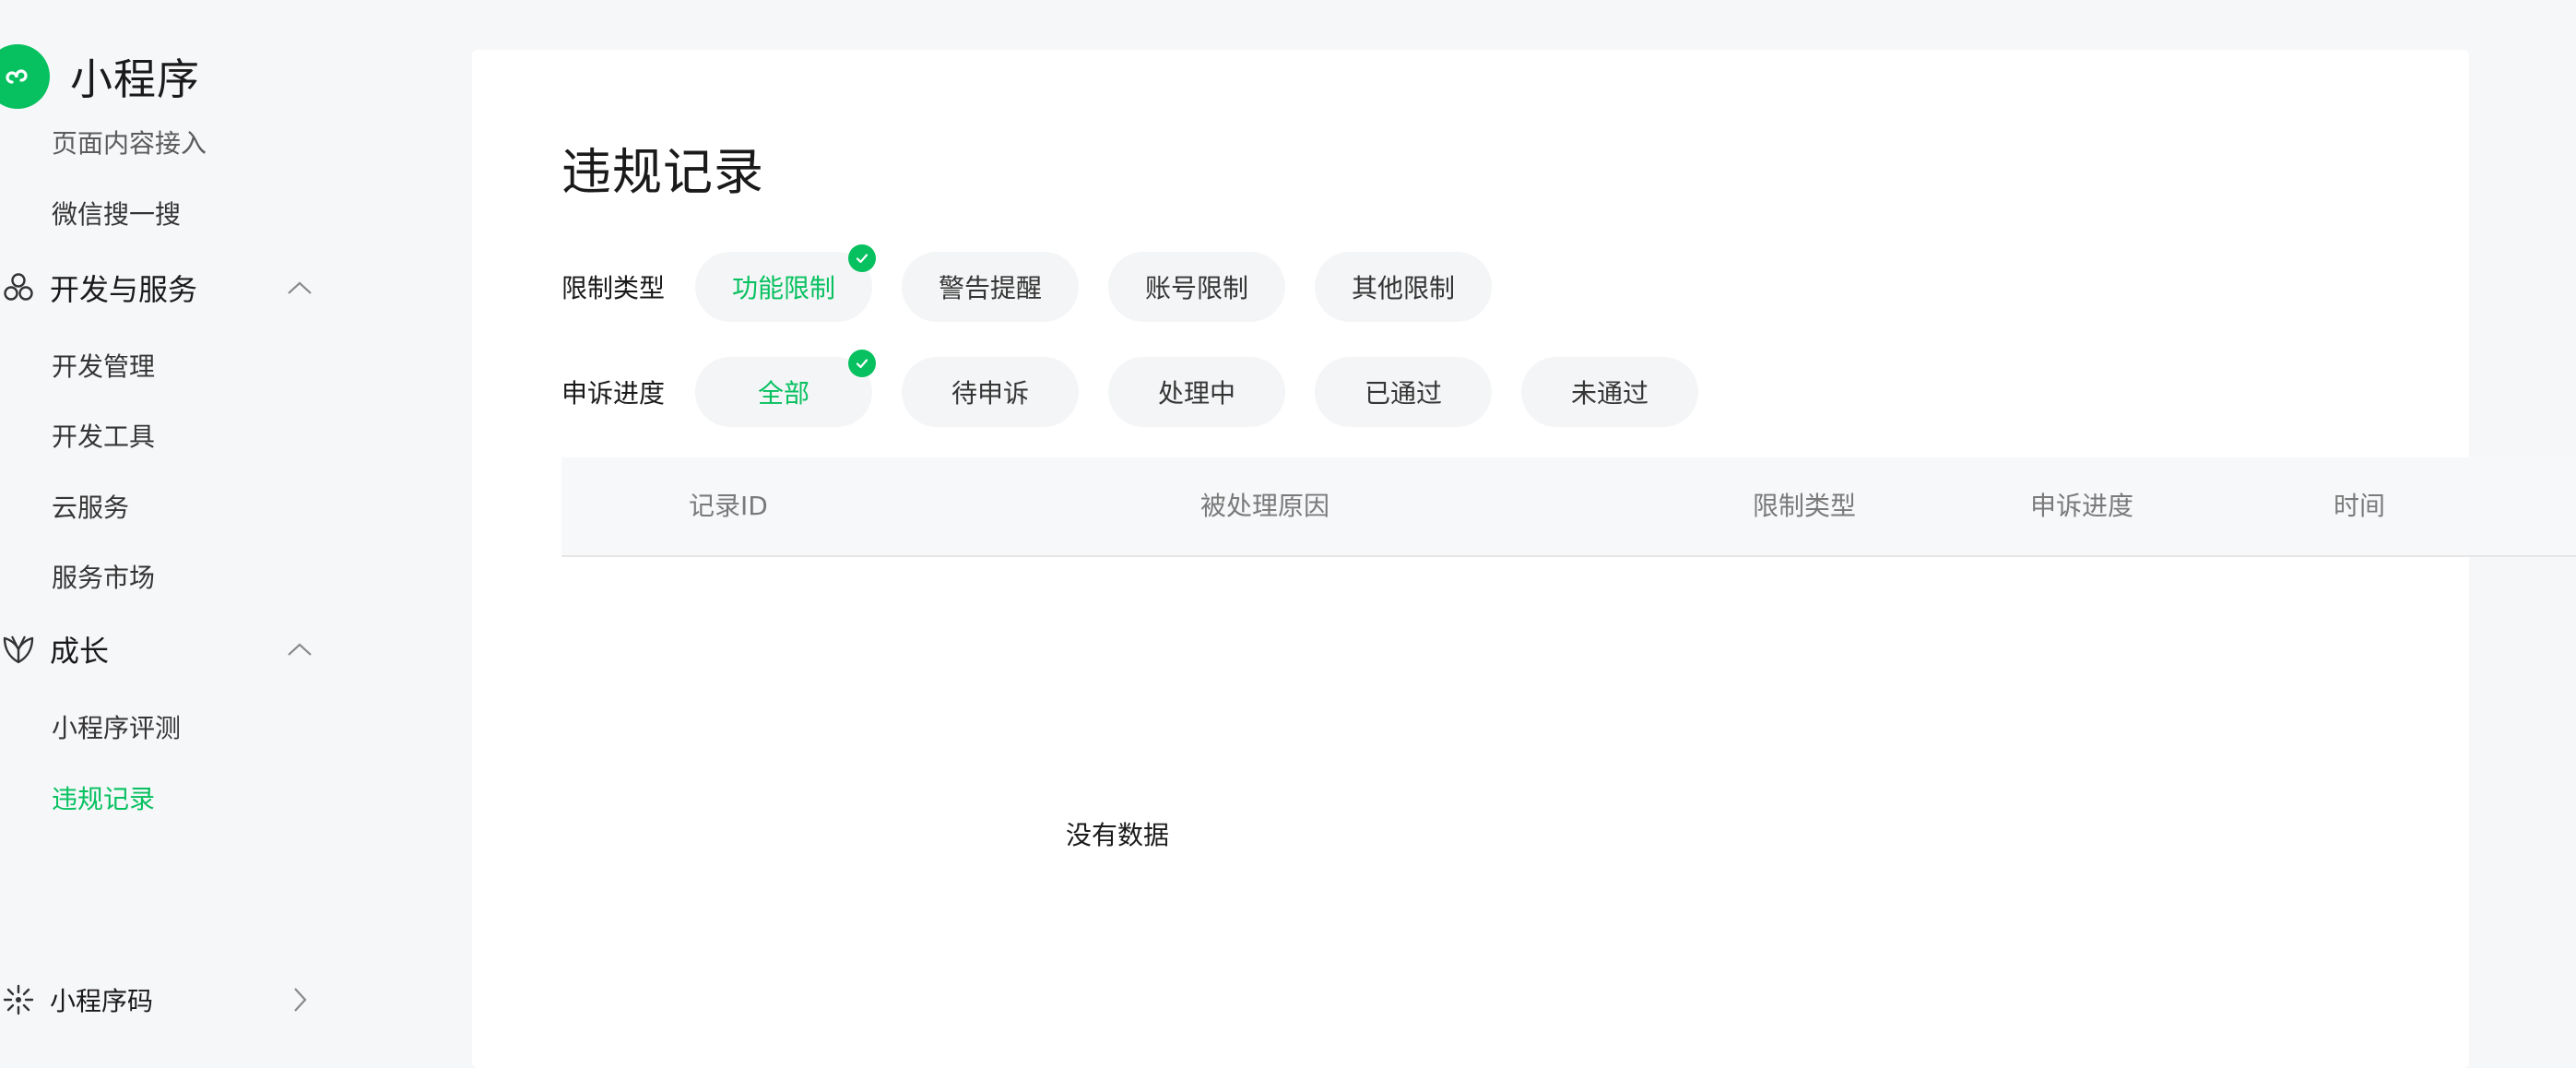  Describe the element at coordinates (102, 1001) in the screenshot. I see `sidebar-item-label: 小程序码` at that location.